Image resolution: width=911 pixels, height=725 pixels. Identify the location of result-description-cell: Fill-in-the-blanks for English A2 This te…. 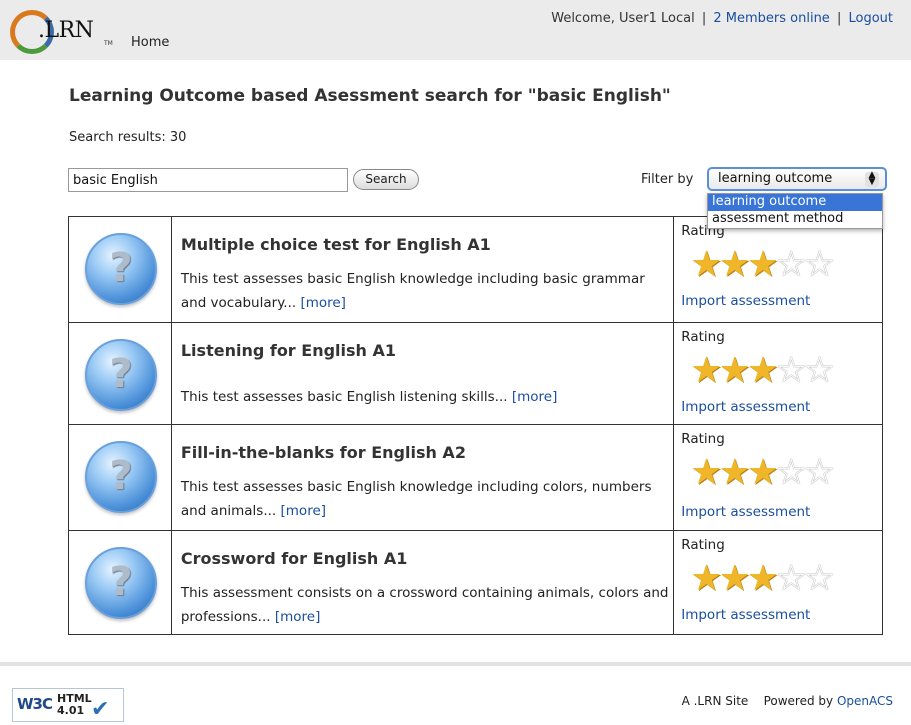
(422, 477).